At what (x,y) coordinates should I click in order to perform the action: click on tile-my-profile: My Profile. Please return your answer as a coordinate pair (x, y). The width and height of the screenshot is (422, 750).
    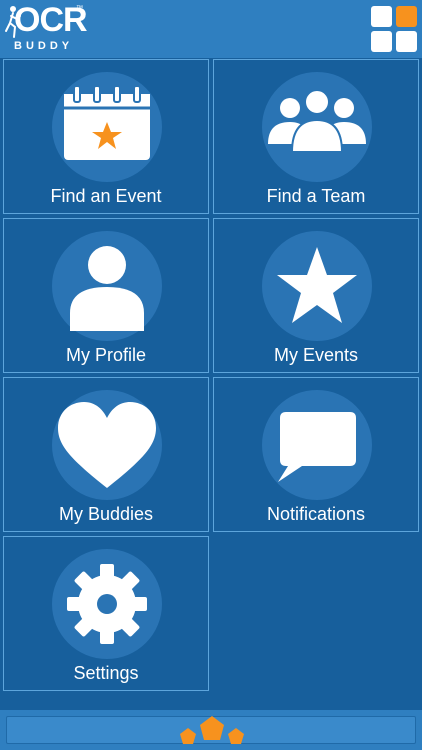
    Looking at the image, I should click on (106, 295).